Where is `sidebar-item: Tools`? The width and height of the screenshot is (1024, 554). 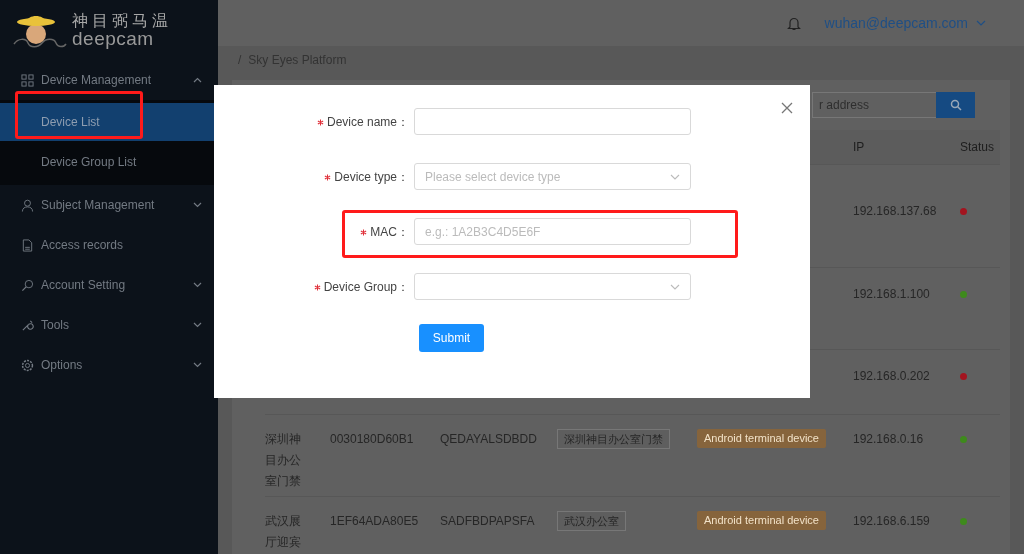 sidebar-item: Tools is located at coordinates (109, 325).